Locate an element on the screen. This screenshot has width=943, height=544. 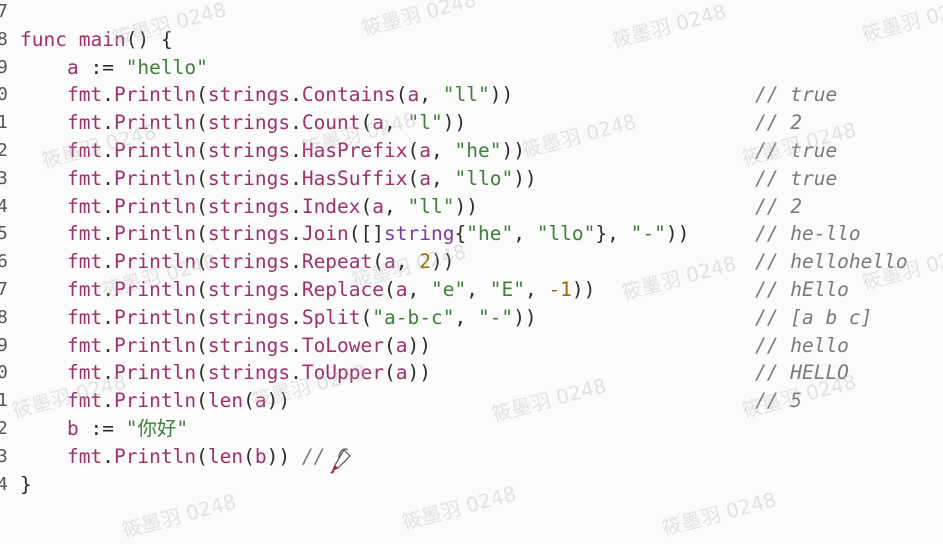
code-token: "-" is located at coordinates (495, 317).